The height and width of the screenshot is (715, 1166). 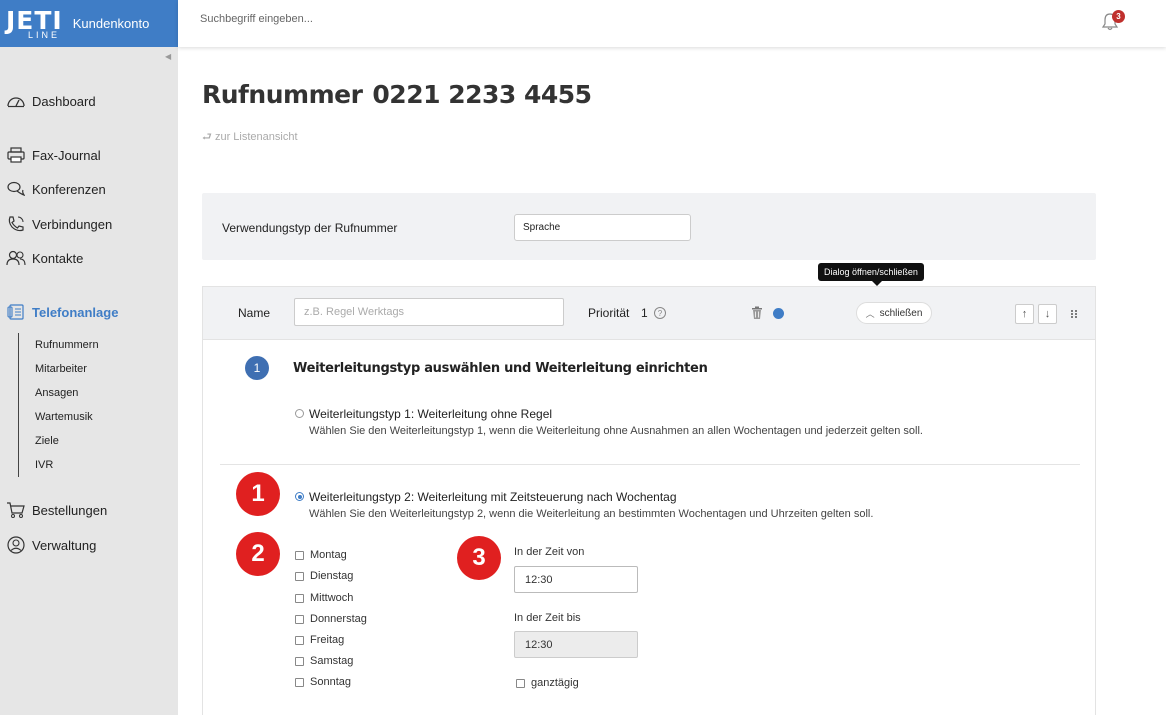 I want to click on sidebar-item-verbindungen: Verbindungen, so click(x=59, y=224).